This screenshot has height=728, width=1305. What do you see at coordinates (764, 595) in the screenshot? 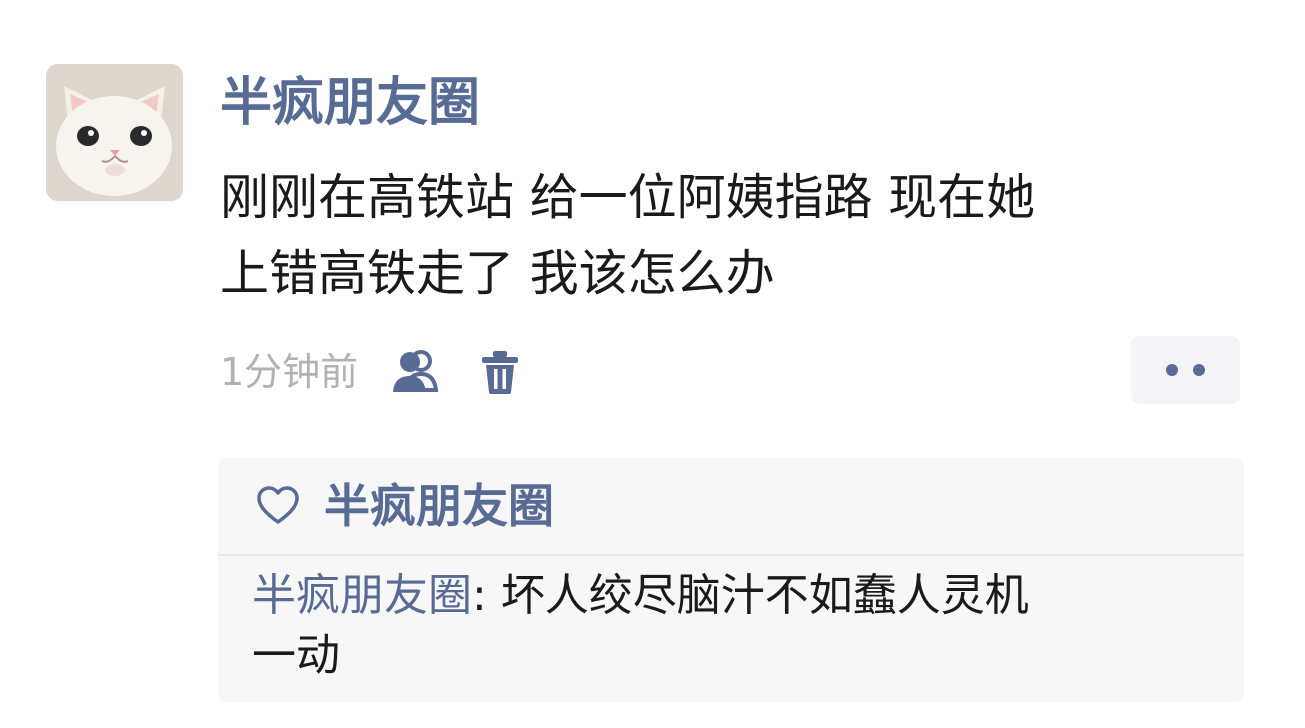
I see `comment-text: 坏人绞尽脑汁不如蠢人灵机` at bounding box center [764, 595].